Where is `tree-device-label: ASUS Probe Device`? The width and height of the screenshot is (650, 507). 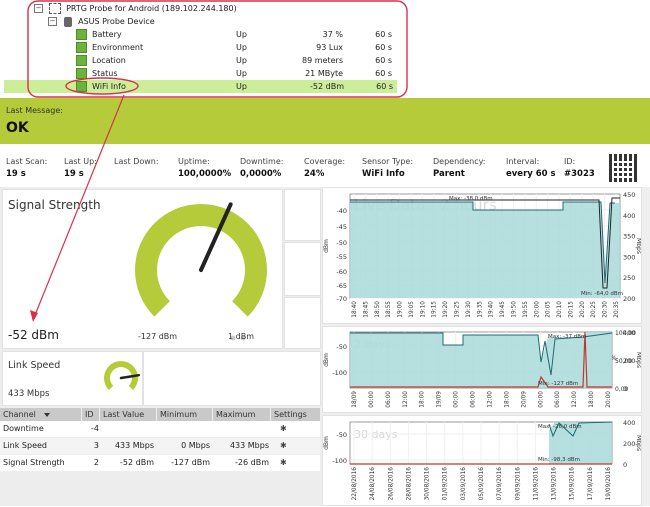 tree-device-label: ASUS Probe Device is located at coordinates (116, 21).